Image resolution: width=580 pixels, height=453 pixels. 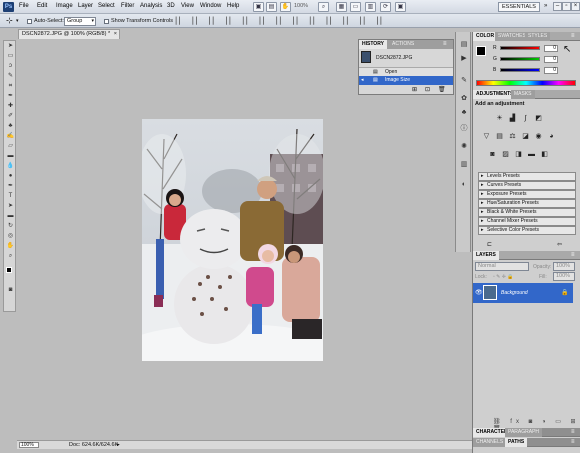 What do you see at coordinates (118, 445) in the screenshot?
I see `status-arrow-icon: ▸` at bounding box center [118, 445].